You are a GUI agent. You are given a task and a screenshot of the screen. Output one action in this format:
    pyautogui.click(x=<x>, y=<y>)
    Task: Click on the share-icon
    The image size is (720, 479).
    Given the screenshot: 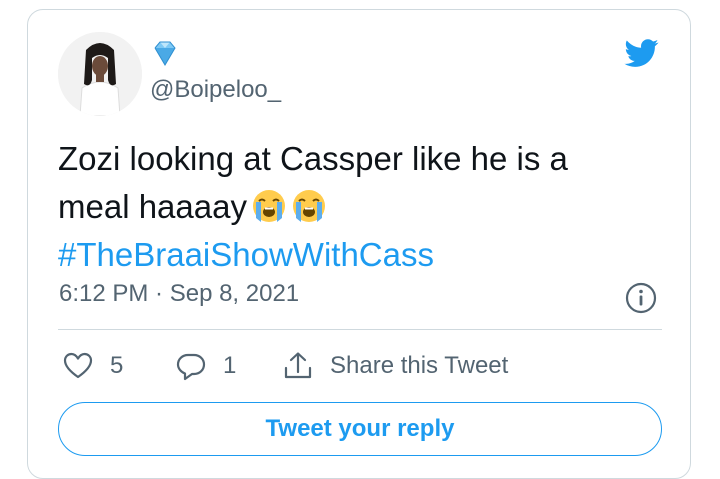 What is the action you would take?
    pyautogui.click(x=298, y=365)
    